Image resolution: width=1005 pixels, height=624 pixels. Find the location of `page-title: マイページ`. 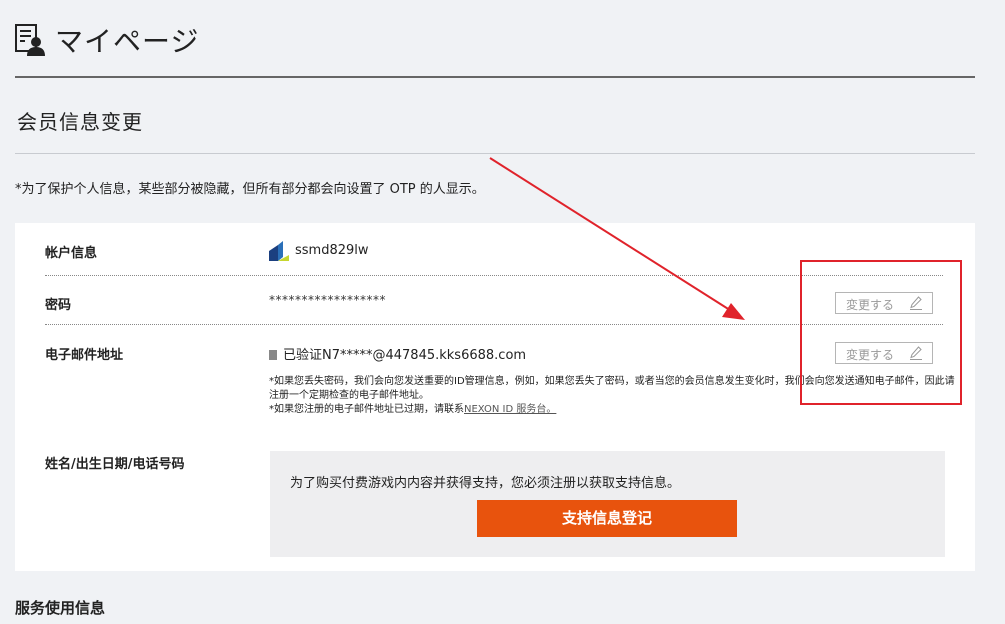

page-title: マイページ is located at coordinates (127, 41).